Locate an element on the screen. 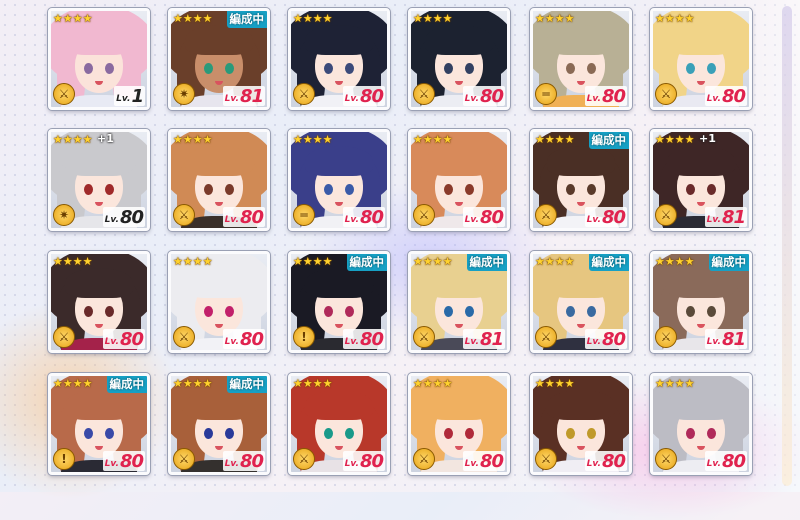 The height and width of the screenshot is (520, 800). character-card: ★★★★ +1 ⚔ Lv. 81 is located at coordinates (701, 180).